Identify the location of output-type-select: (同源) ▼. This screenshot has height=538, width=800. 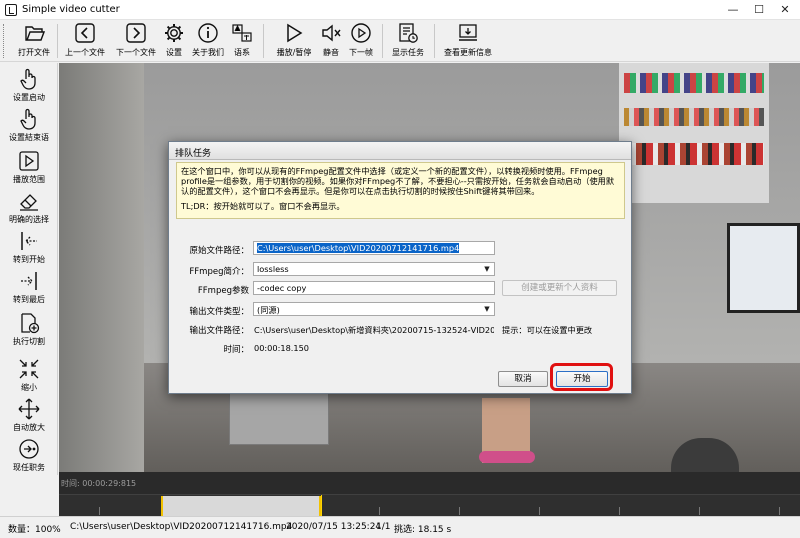
(374, 309).